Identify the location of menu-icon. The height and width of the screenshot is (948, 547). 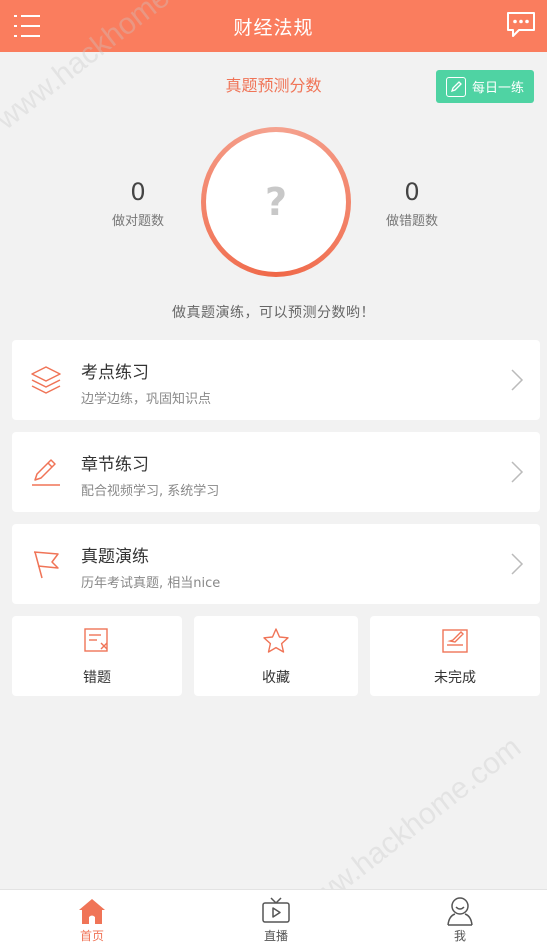
(28, 26).